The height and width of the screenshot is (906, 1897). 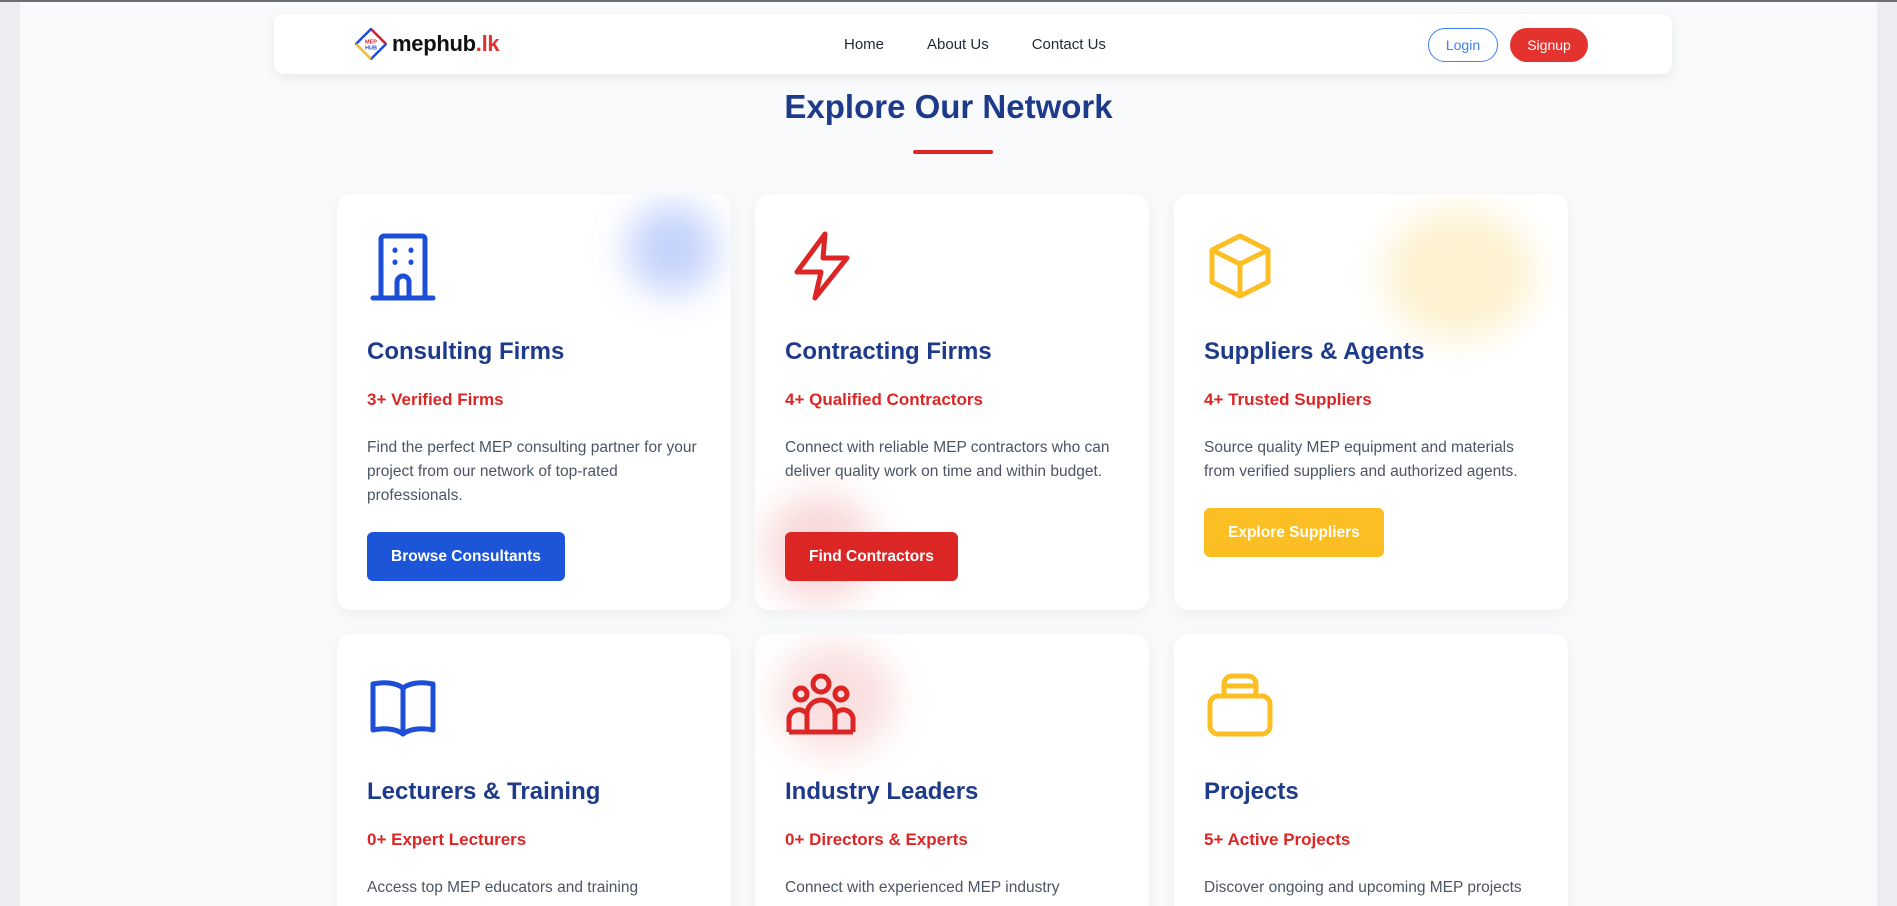 I want to click on card-description: Access top MEP educators and training, so click(x=503, y=887).